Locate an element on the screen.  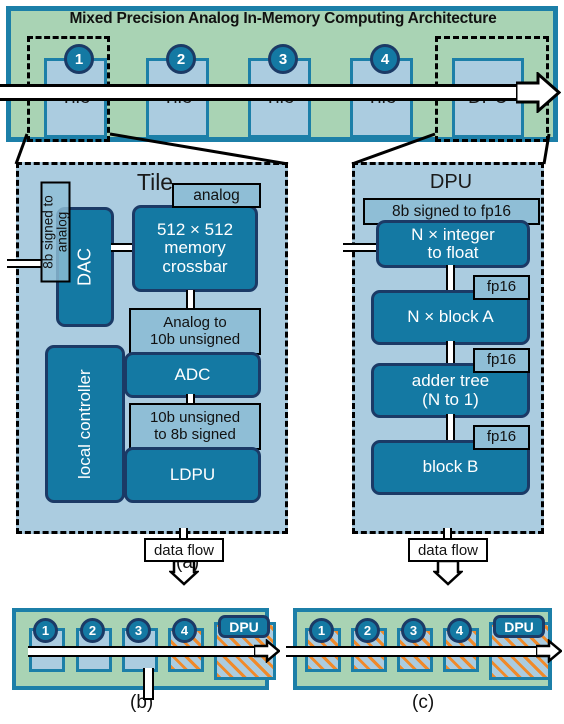
arch-tile-1-badge: 1 is located at coordinates (79, 59).